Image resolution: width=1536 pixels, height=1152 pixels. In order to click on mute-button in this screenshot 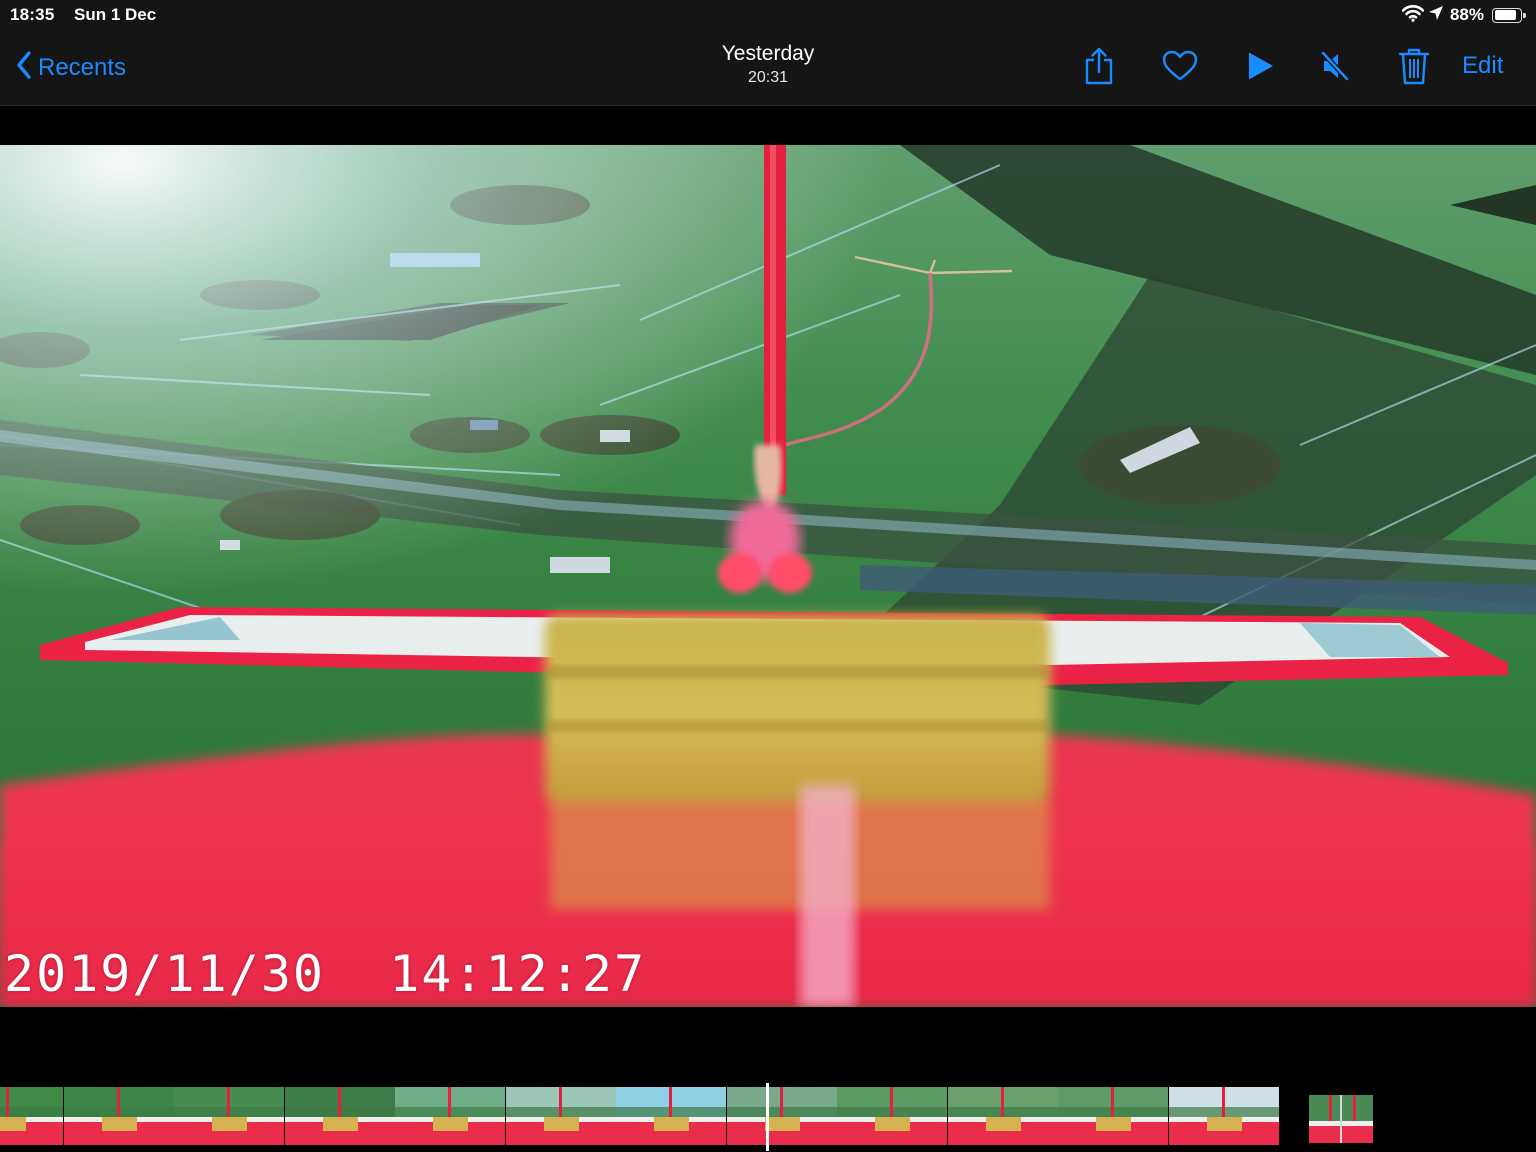, I will do `click(1335, 68)`.